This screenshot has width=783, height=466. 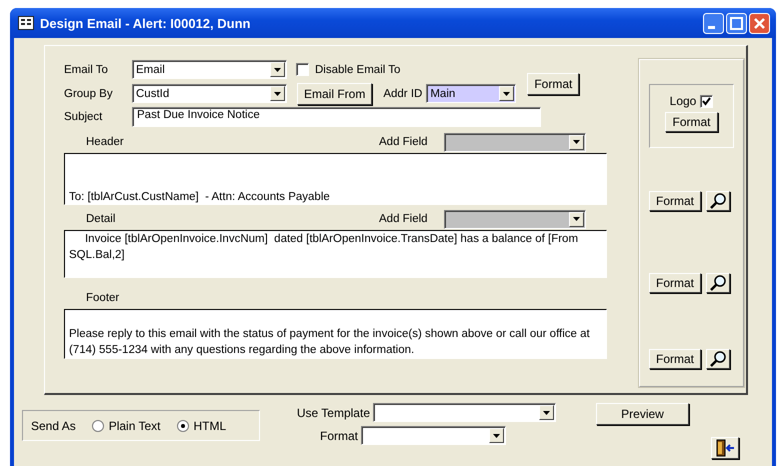 What do you see at coordinates (335, 179) in the screenshot?
I see `text-area: To: [tblArCust.CustName] - Attn: Accounts Payable` at bounding box center [335, 179].